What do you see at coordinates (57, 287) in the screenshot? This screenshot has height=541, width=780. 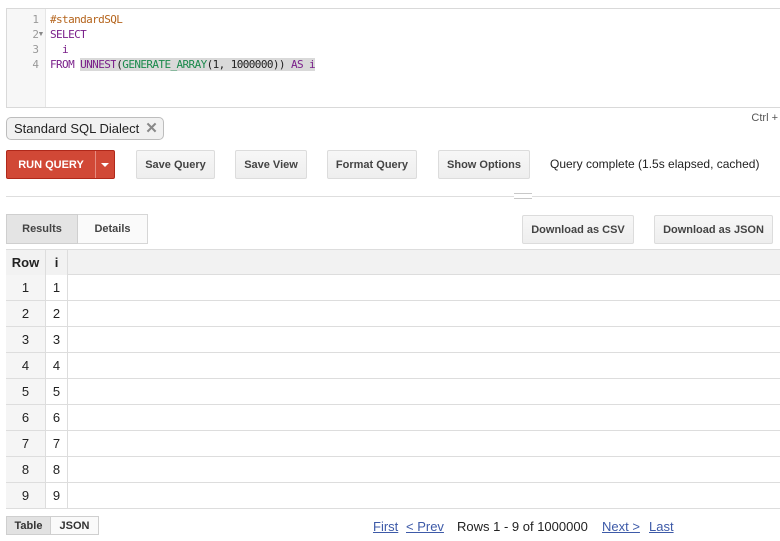 I see `value-cell: 1` at bounding box center [57, 287].